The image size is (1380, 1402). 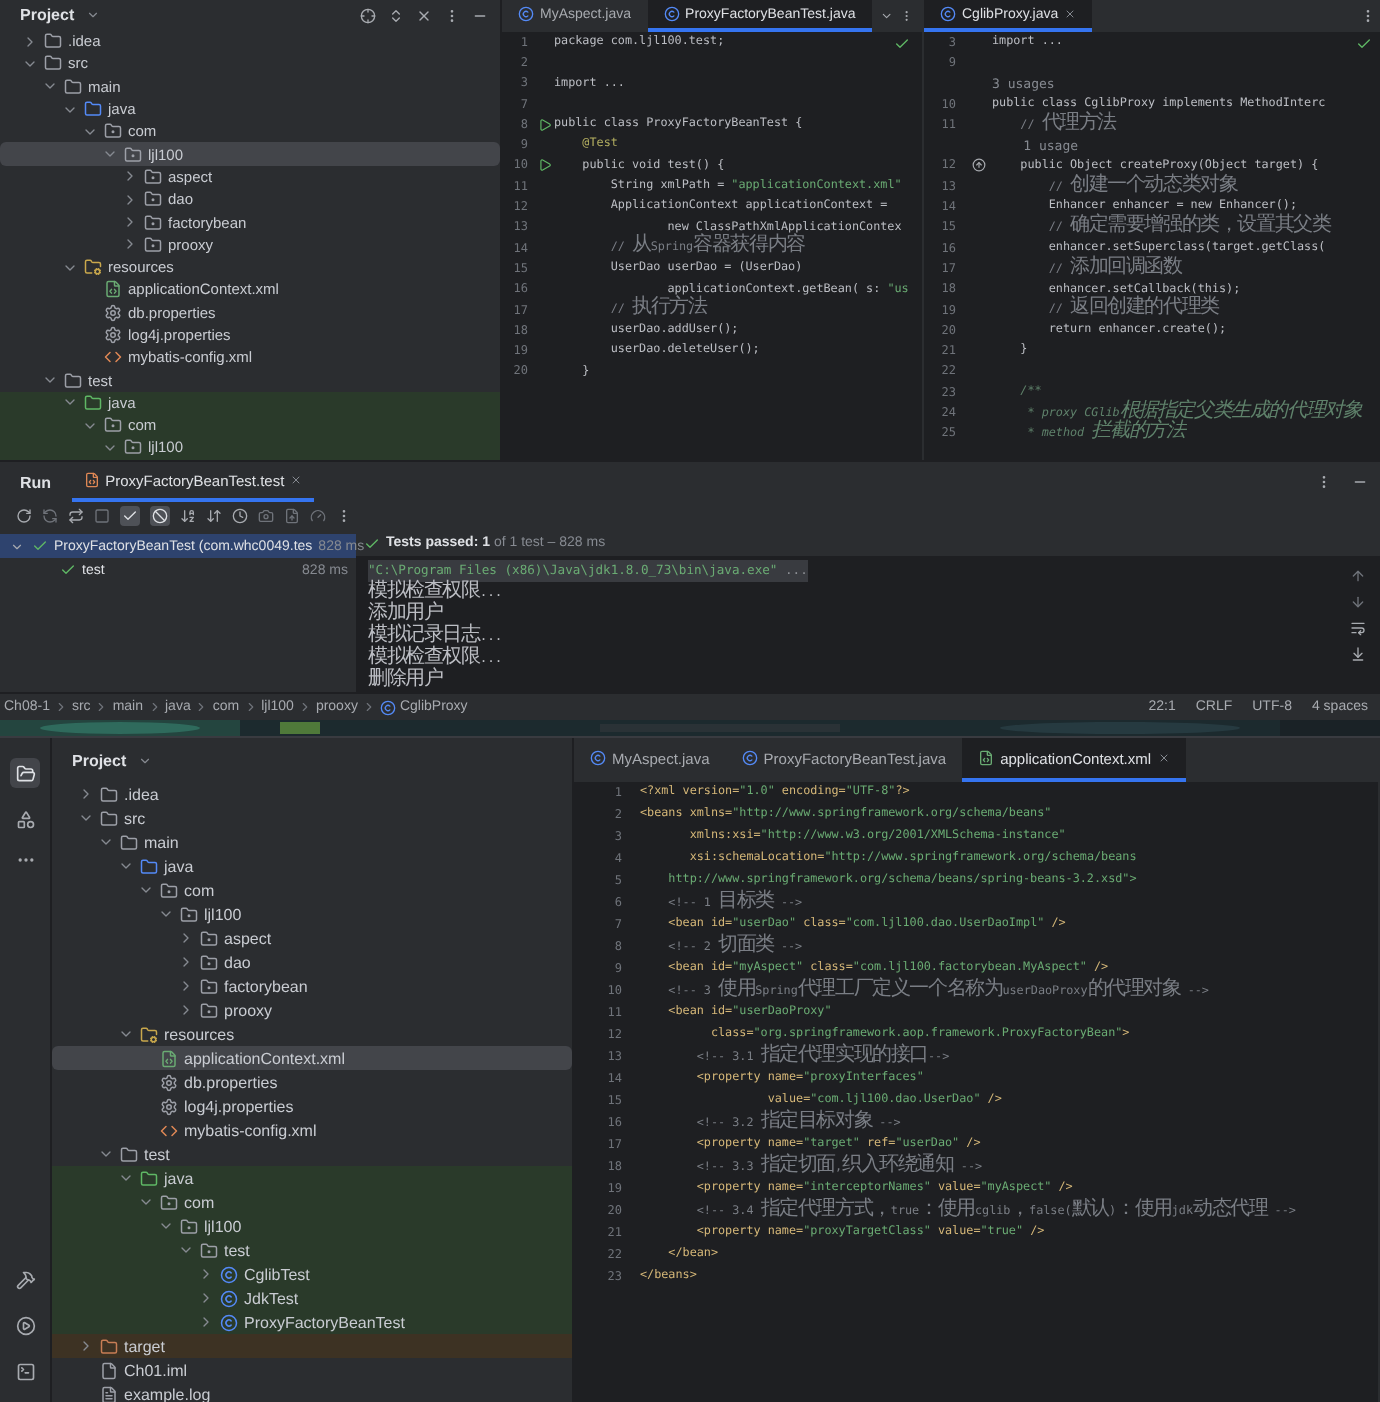 What do you see at coordinates (312, 1082) in the screenshot?
I see `tree-item: db.properties` at bounding box center [312, 1082].